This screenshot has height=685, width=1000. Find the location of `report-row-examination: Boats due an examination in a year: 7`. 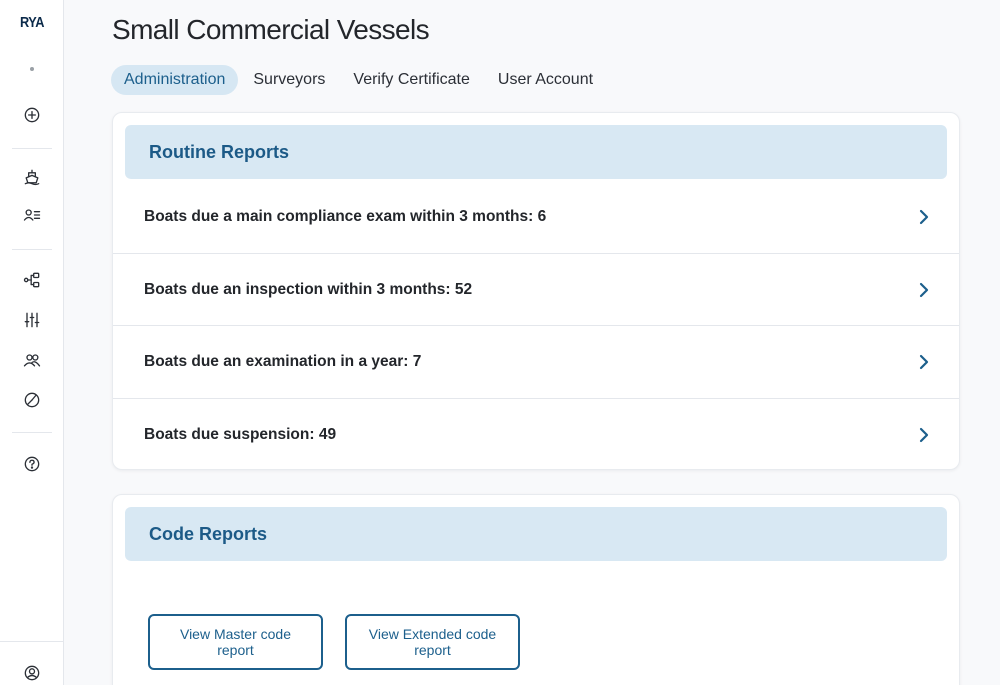

report-row-examination: Boats due an examination in a year: 7 is located at coordinates (536, 361).